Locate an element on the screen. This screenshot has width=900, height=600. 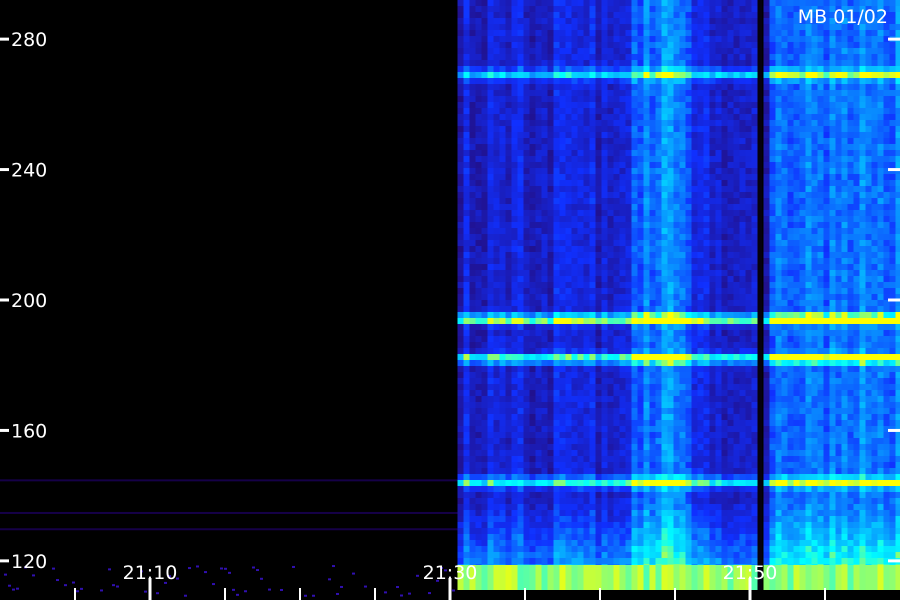
y-tick-label: 240 is located at coordinates (29, 171).